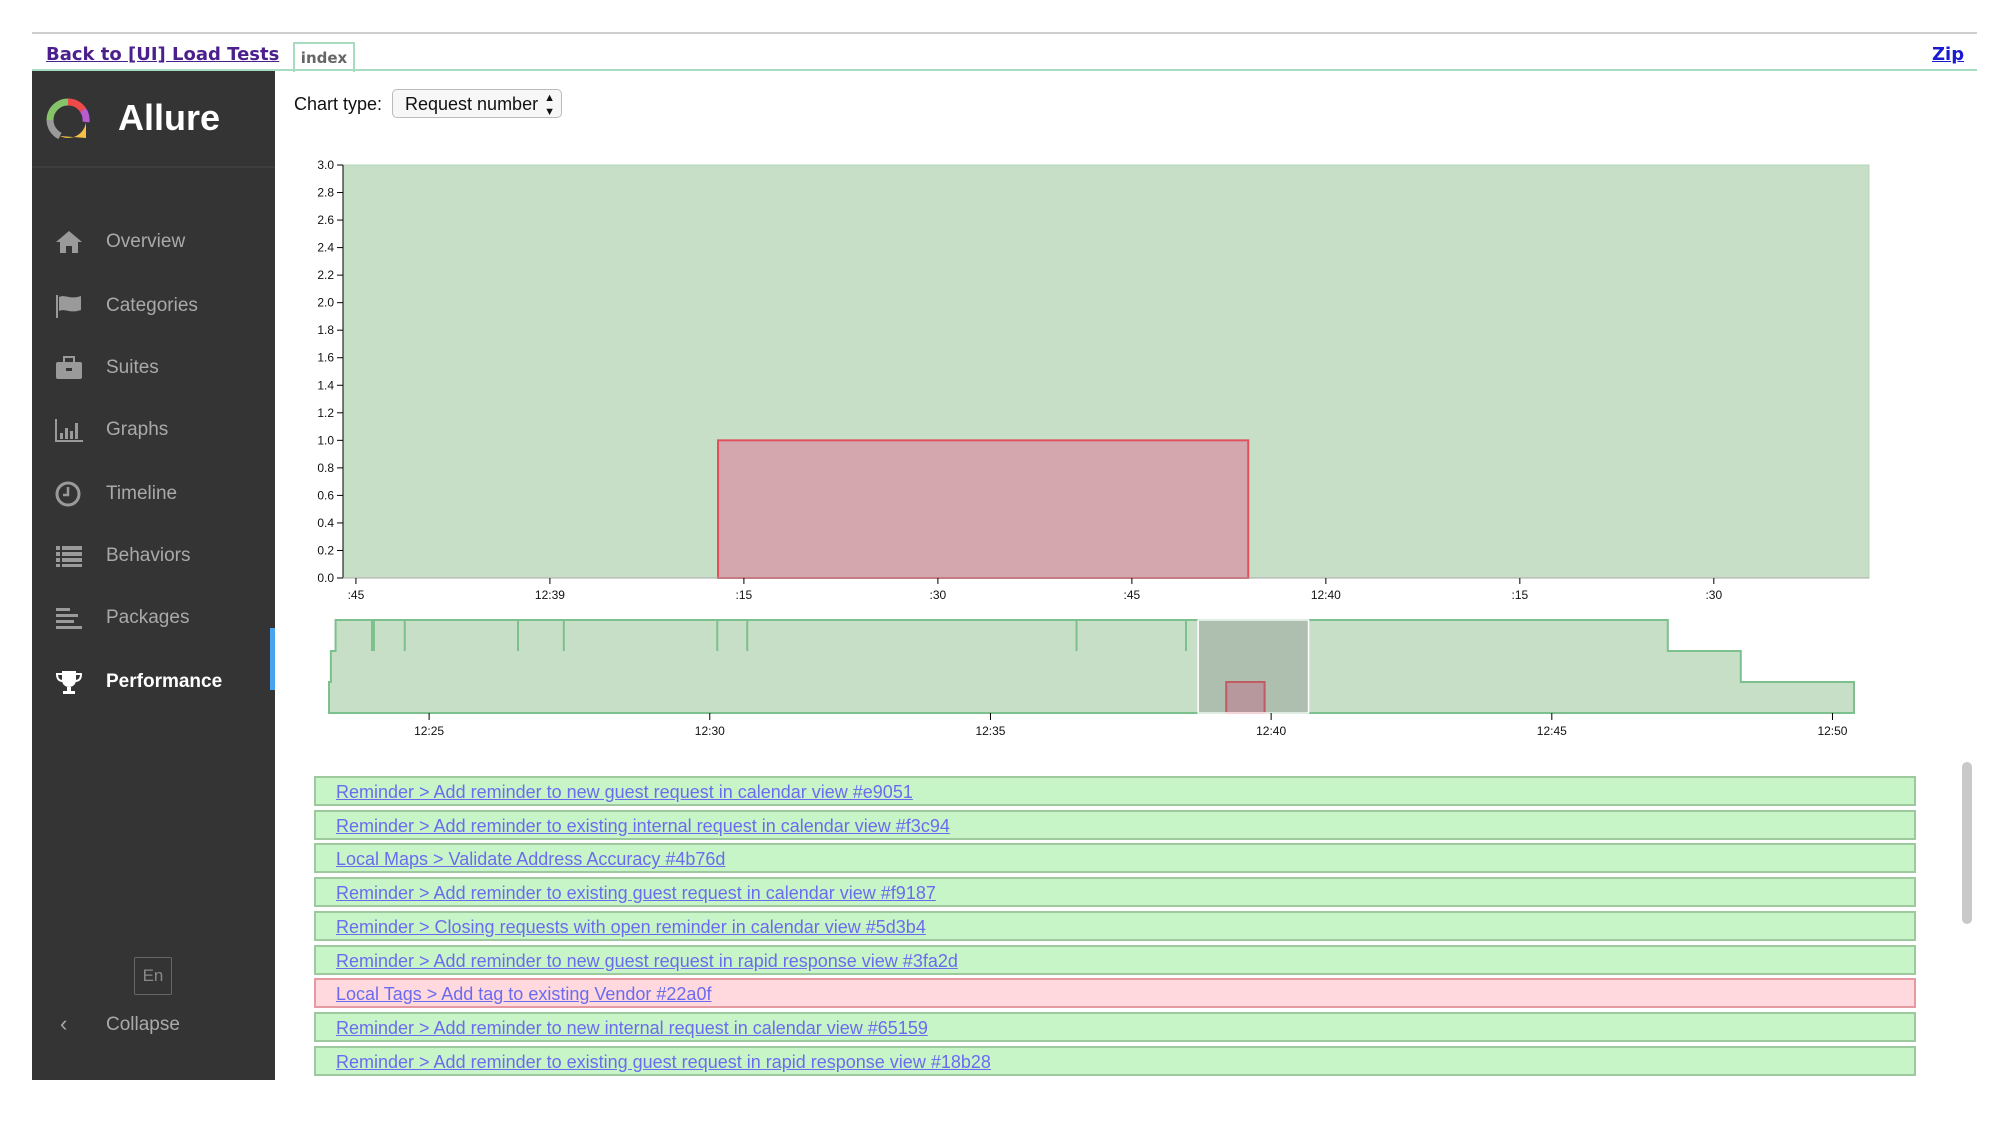  What do you see at coordinates (983, 509) in the screenshot?
I see `failed-bar` at bounding box center [983, 509].